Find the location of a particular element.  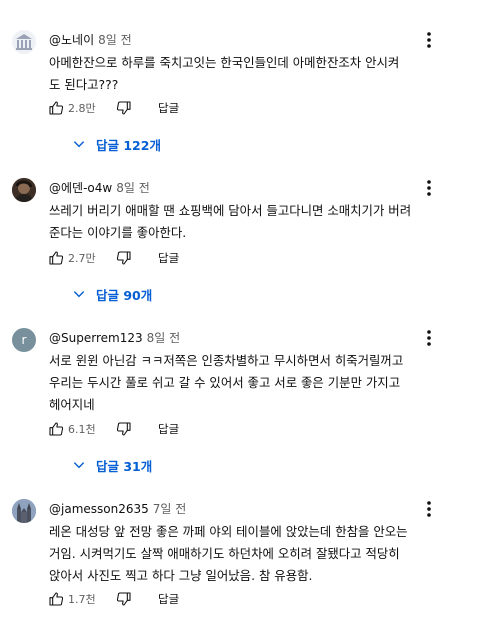

comment-header: @jamesson2635 7일 전 is located at coordinates (117, 509).